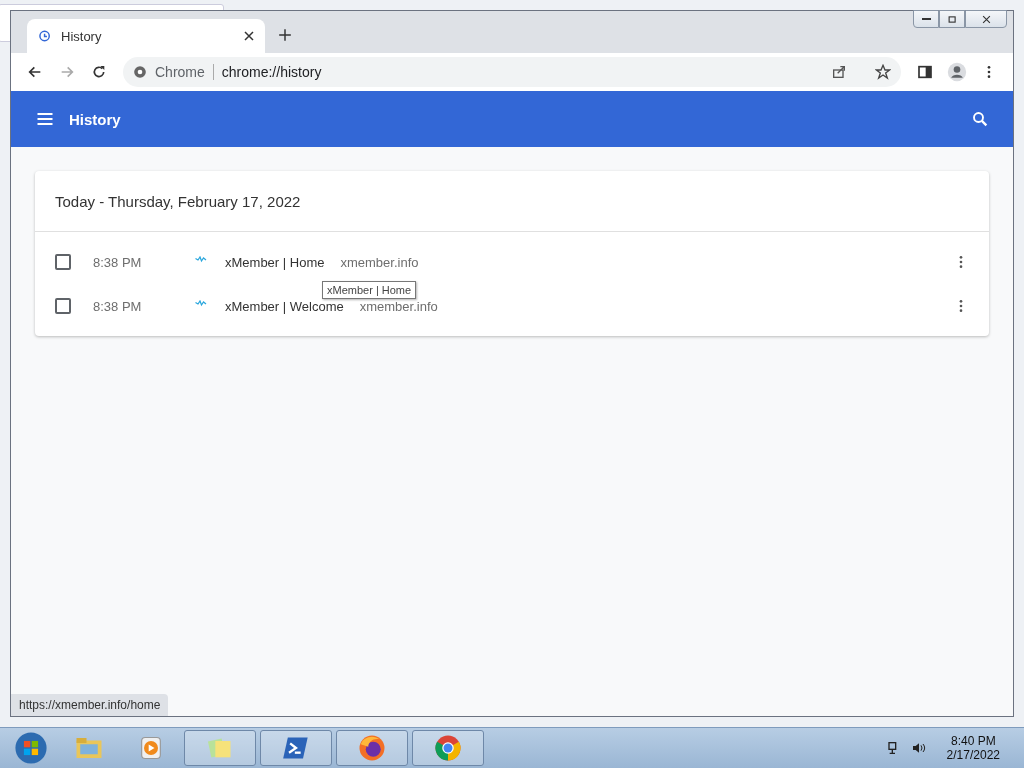  Describe the element at coordinates (99, 72) in the screenshot. I see `reload-icon` at that location.